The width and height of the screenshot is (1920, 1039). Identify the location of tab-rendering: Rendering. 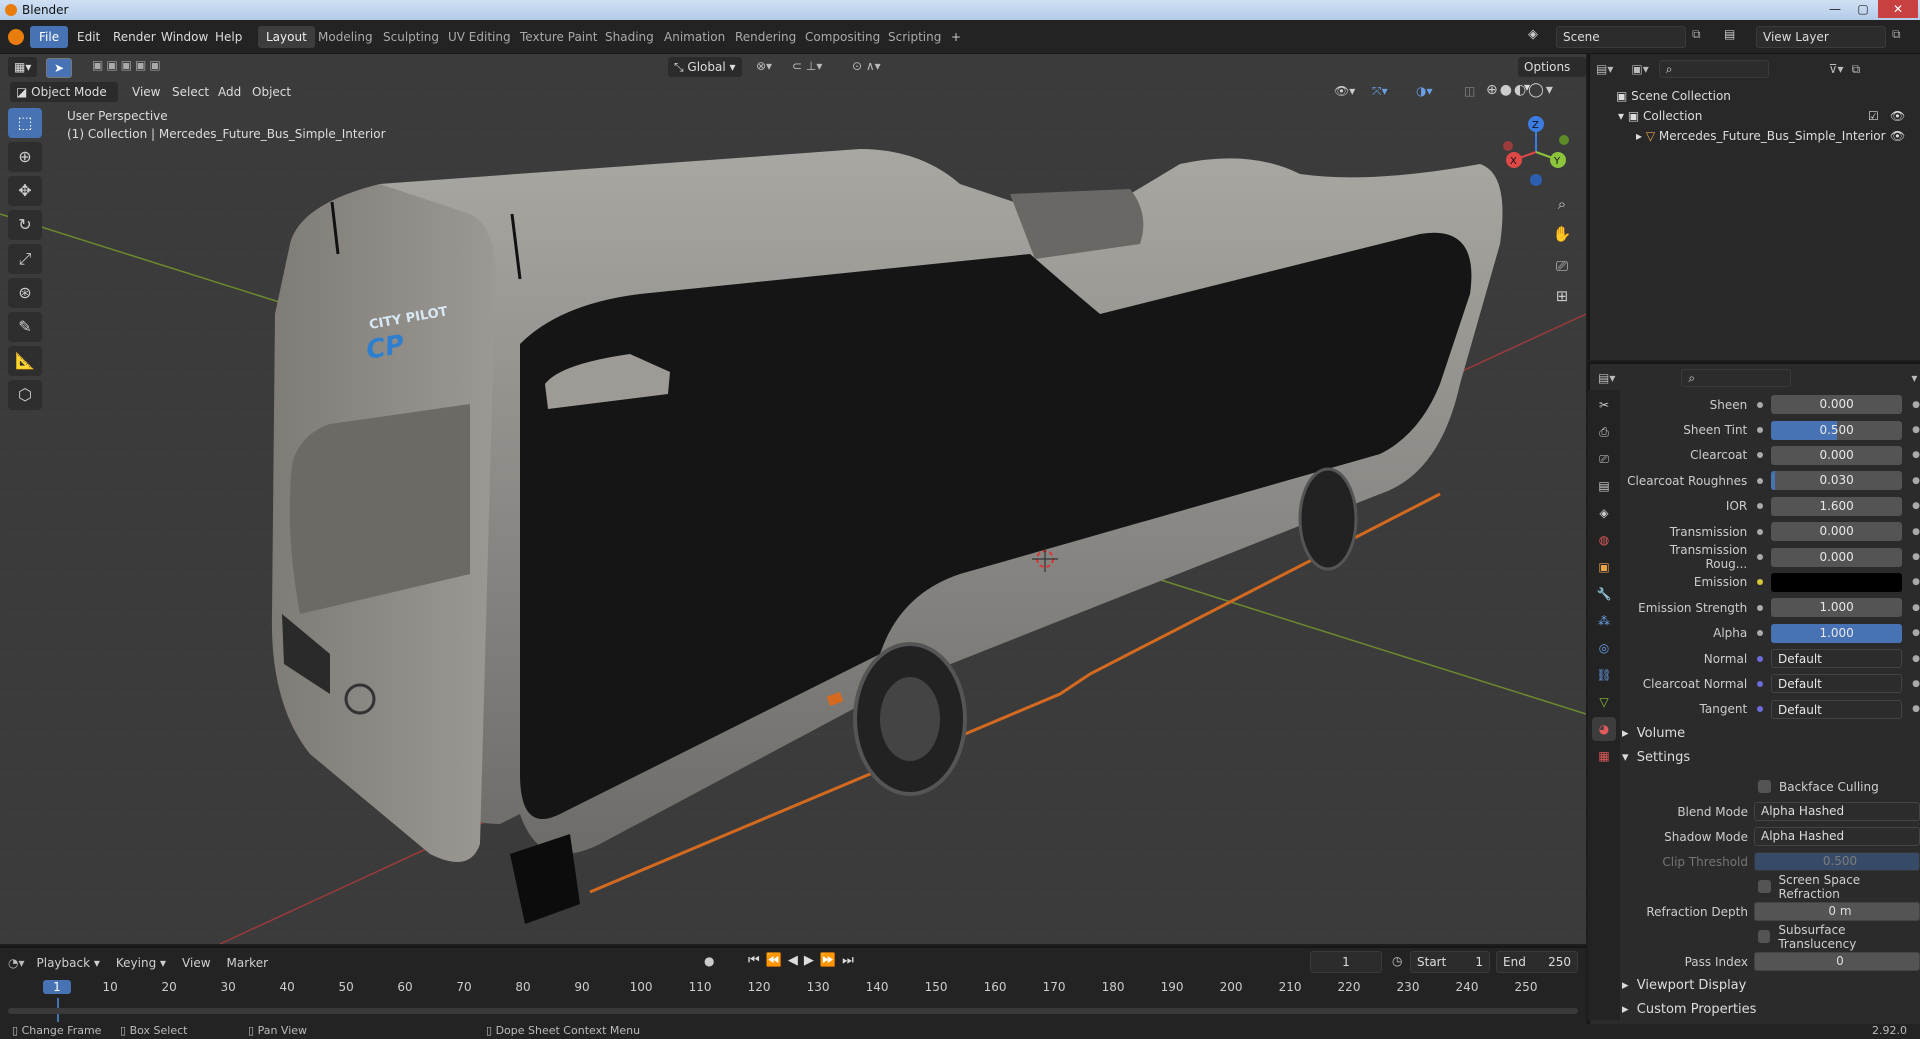
(765, 37).